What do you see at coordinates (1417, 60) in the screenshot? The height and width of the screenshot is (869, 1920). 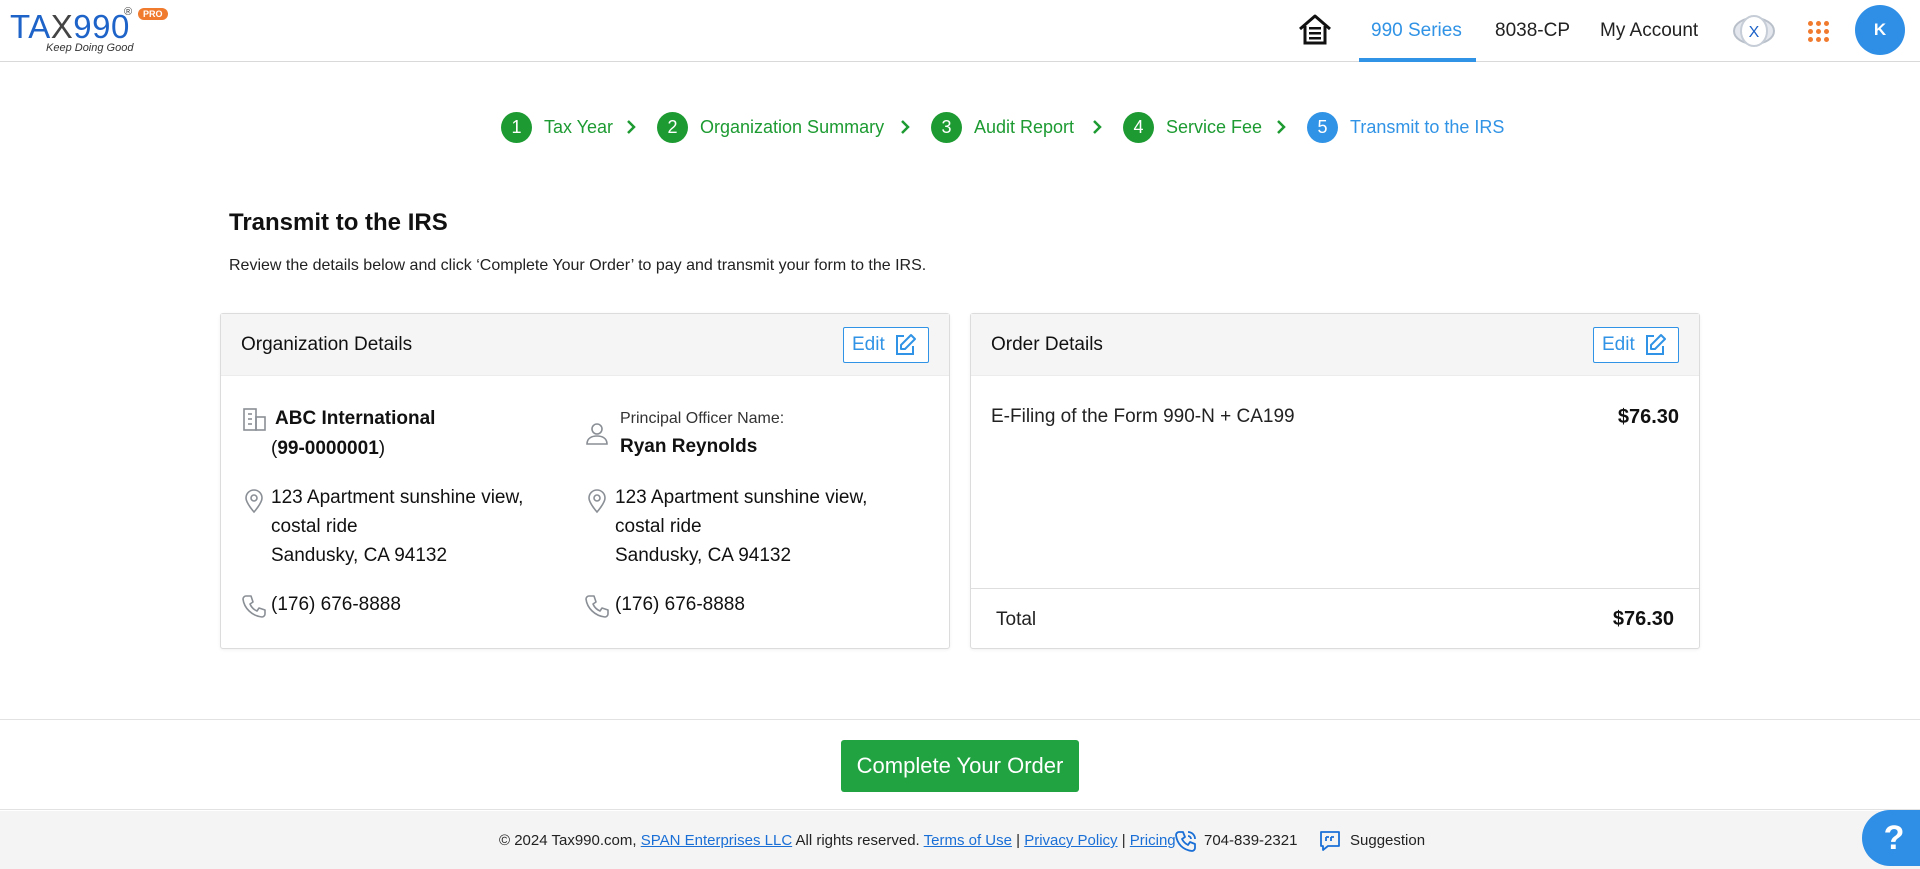 I see `nav-active-indicator` at bounding box center [1417, 60].